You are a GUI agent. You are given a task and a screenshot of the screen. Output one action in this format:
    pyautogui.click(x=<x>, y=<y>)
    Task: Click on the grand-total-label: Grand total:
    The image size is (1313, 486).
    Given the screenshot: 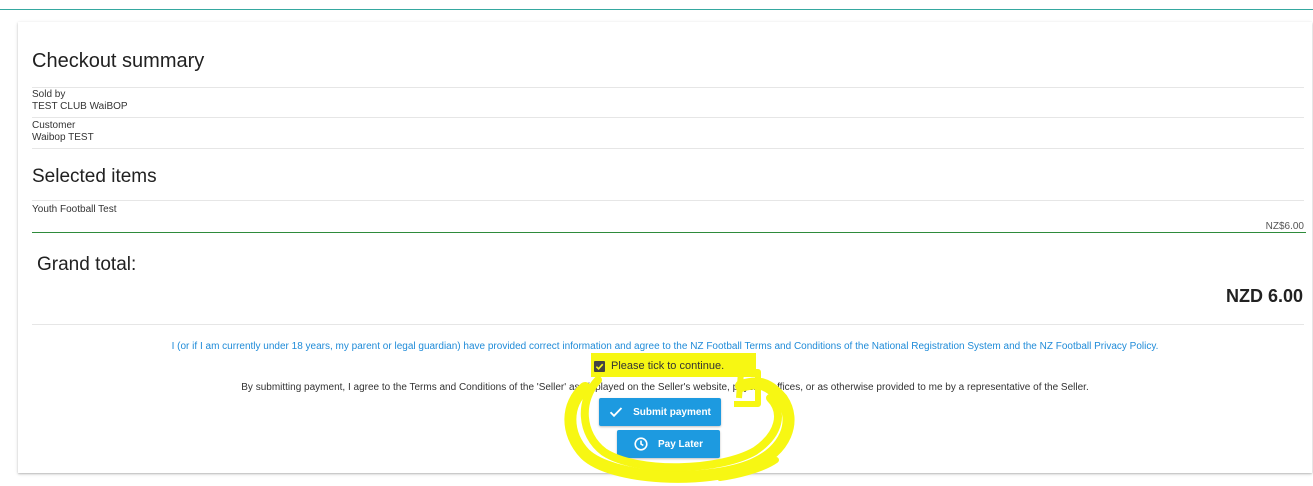 What is the action you would take?
    pyautogui.click(x=87, y=264)
    